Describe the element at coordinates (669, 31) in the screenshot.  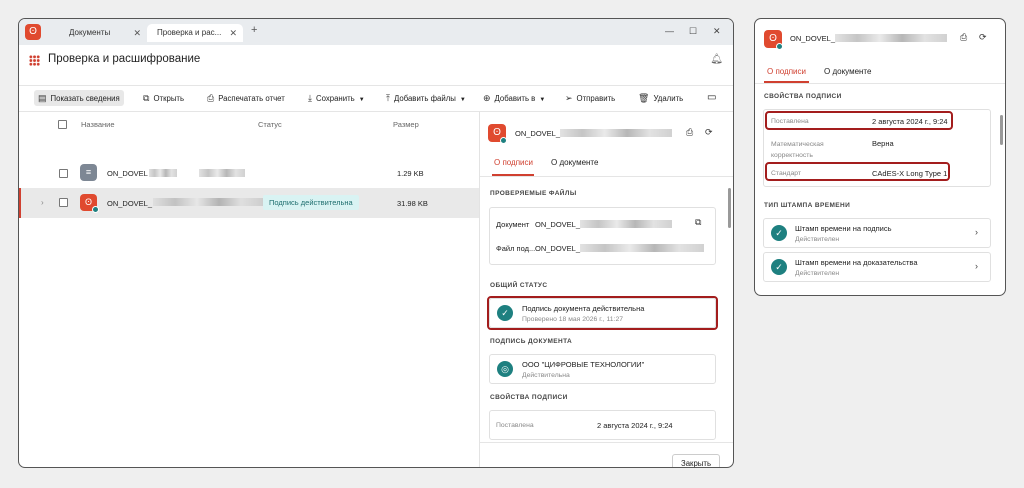
I see `minimize-icon: —` at that location.